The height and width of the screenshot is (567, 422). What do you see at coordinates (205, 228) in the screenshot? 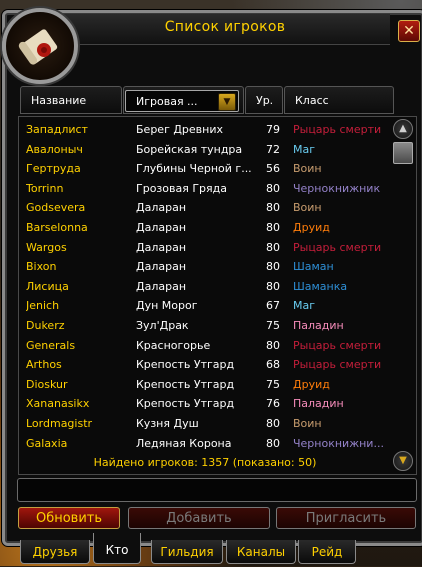
I see `table-row: Barselonna Даларан 80 Друид` at bounding box center [205, 228].